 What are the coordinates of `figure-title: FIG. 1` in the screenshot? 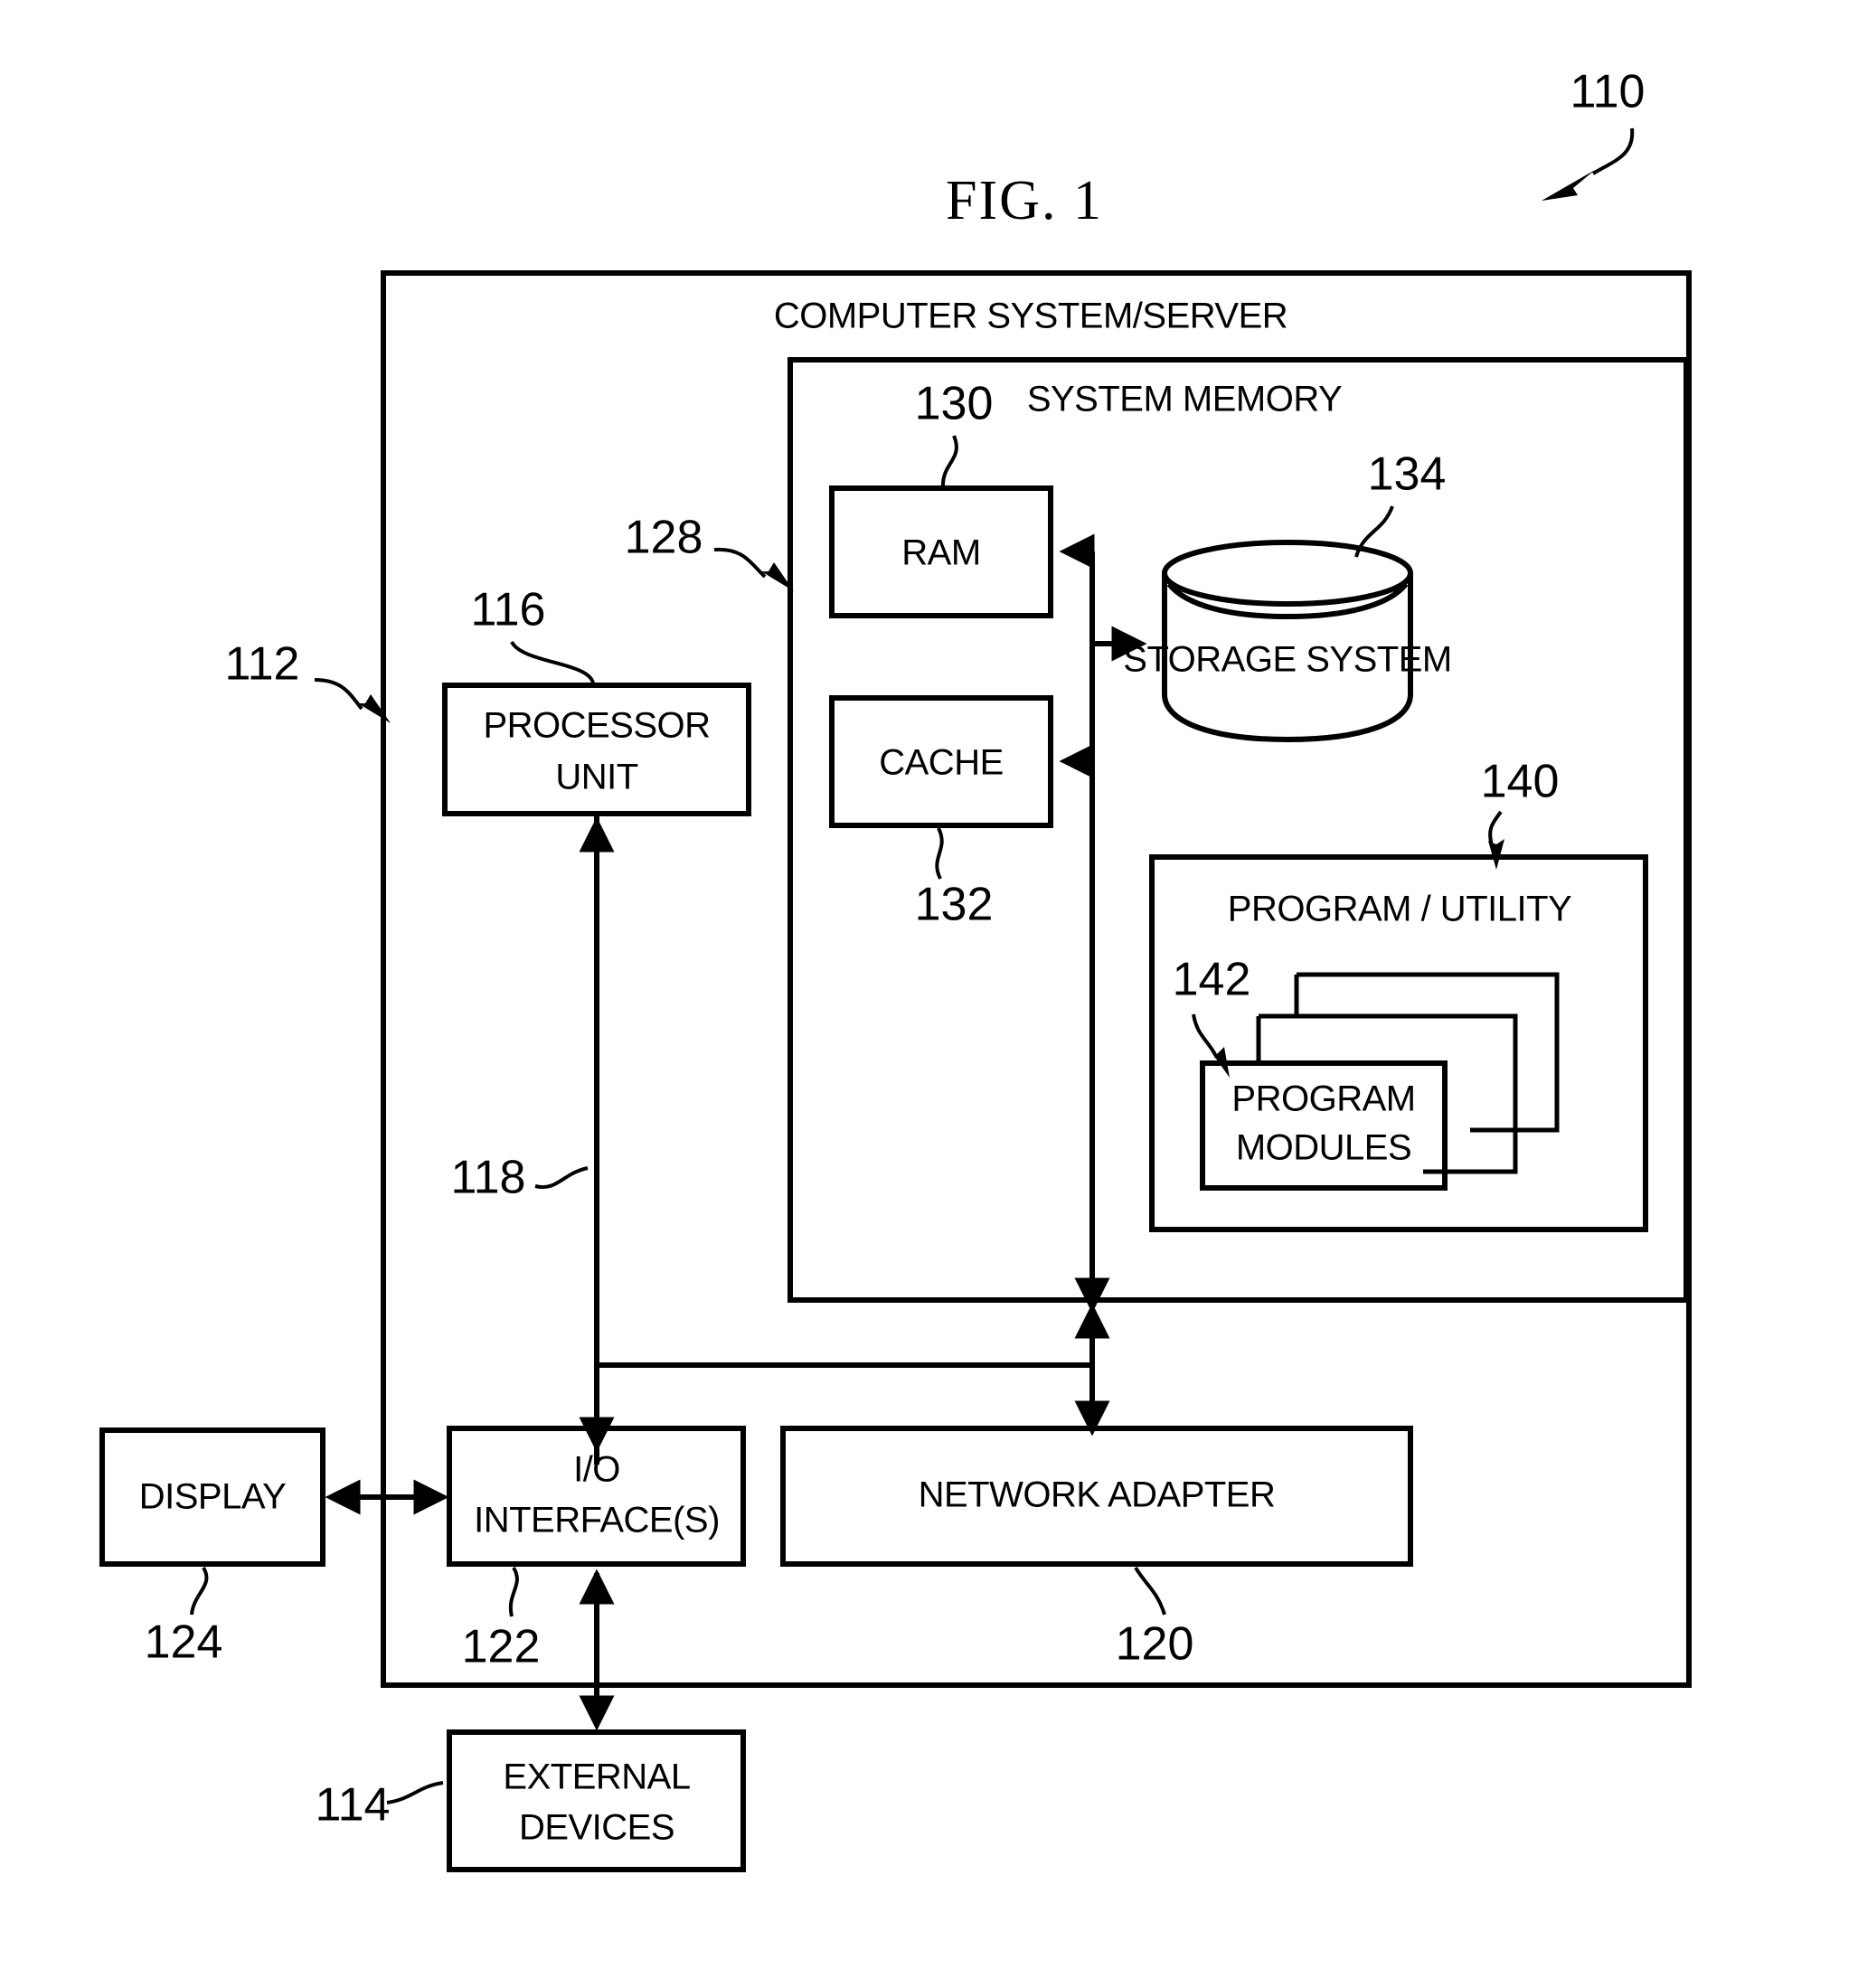 It's located at (1025, 200).